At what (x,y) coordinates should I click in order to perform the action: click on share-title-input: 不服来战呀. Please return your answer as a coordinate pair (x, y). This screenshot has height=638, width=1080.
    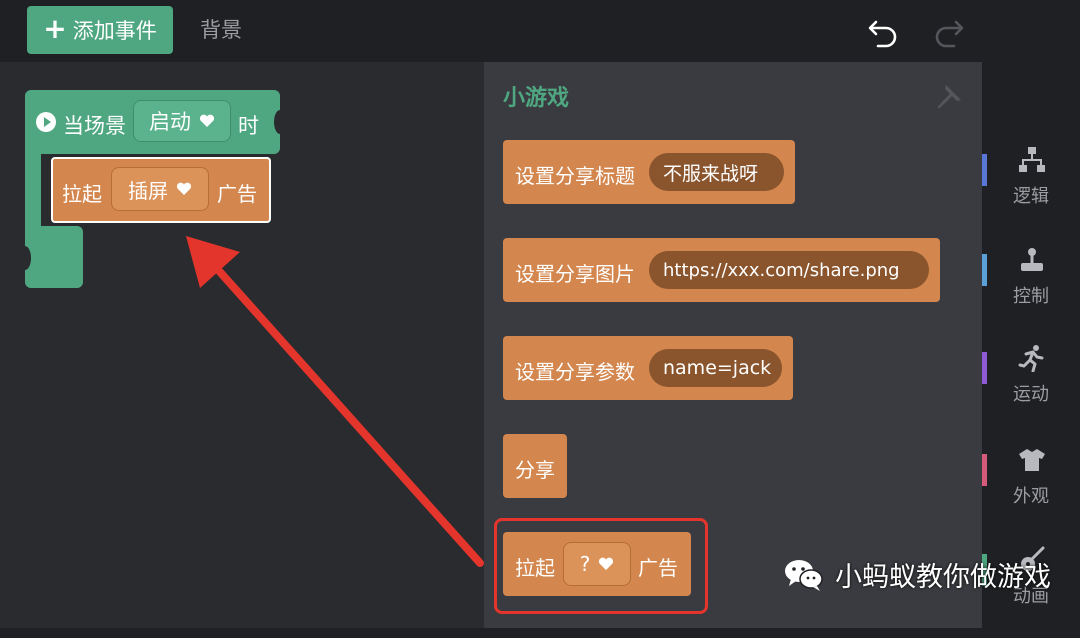
    Looking at the image, I should click on (716, 172).